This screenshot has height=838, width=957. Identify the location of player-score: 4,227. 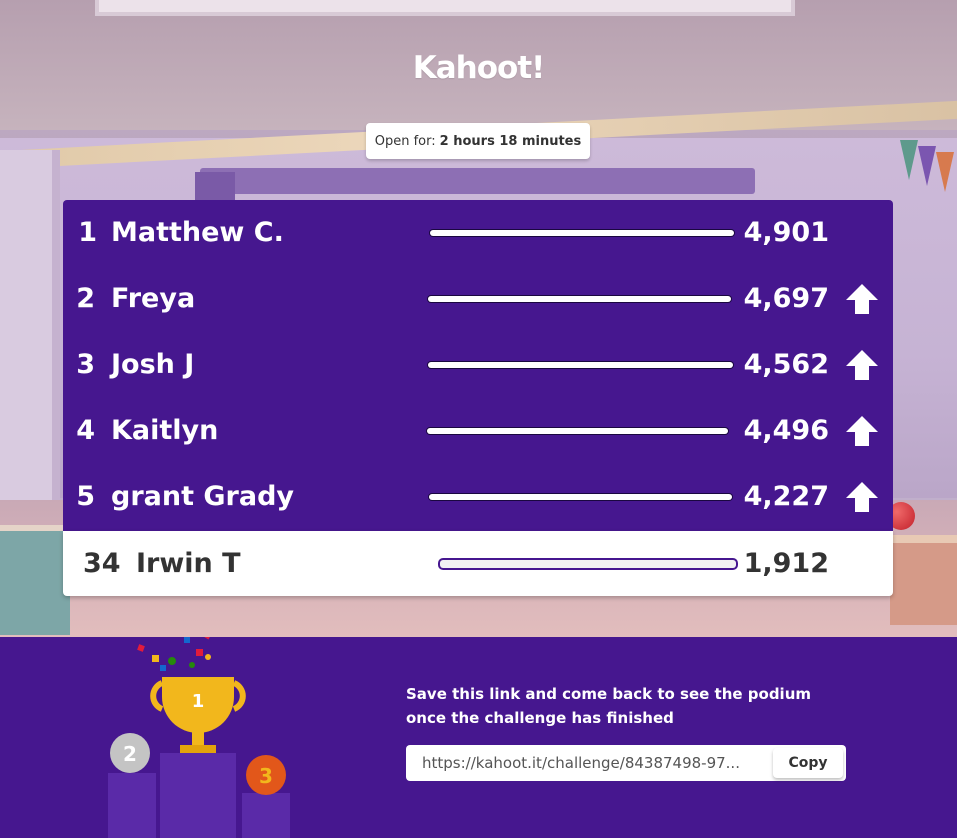
(786, 496).